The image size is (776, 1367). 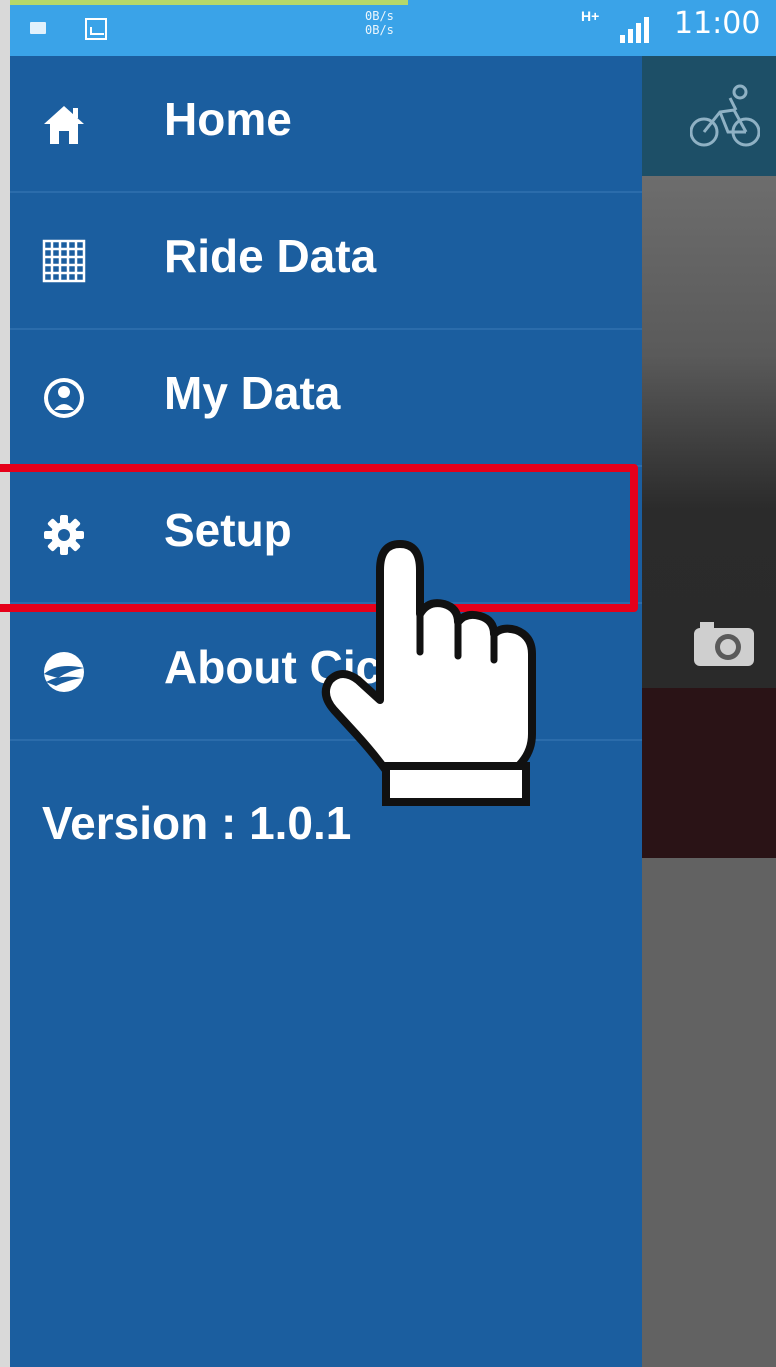 What do you see at coordinates (64, 672) in the screenshot?
I see `logo-icon` at bounding box center [64, 672].